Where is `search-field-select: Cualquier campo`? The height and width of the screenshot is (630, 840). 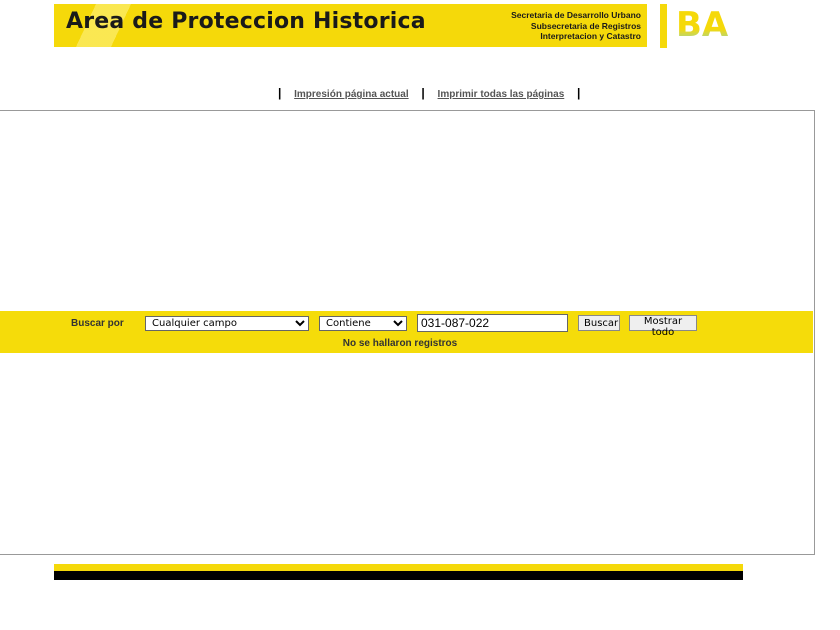 search-field-select: Cualquier campo is located at coordinates (227, 323).